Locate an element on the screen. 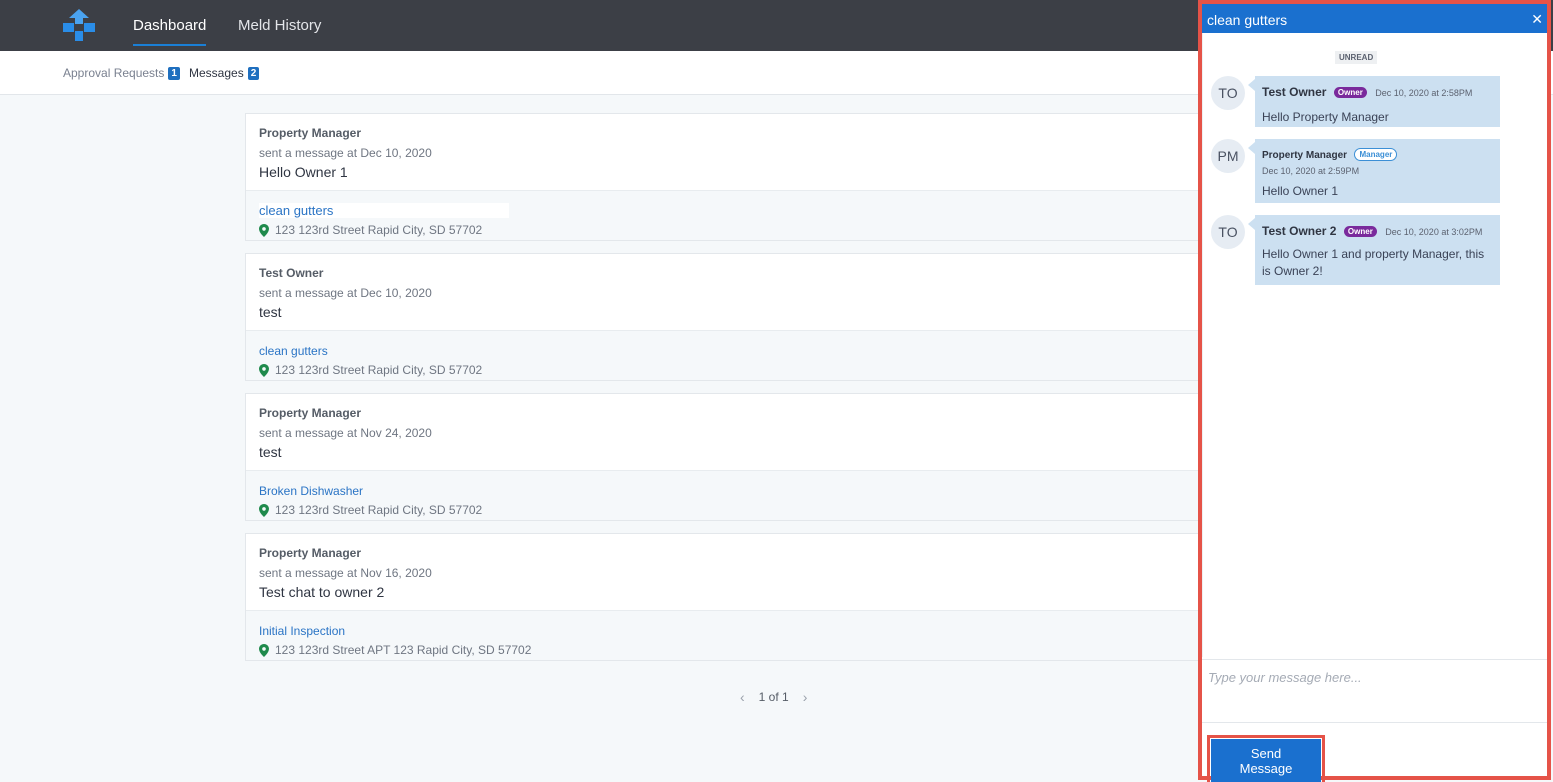 The height and width of the screenshot is (782, 1553). meld-link: Initial Inspection is located at coordinates (302, 631).